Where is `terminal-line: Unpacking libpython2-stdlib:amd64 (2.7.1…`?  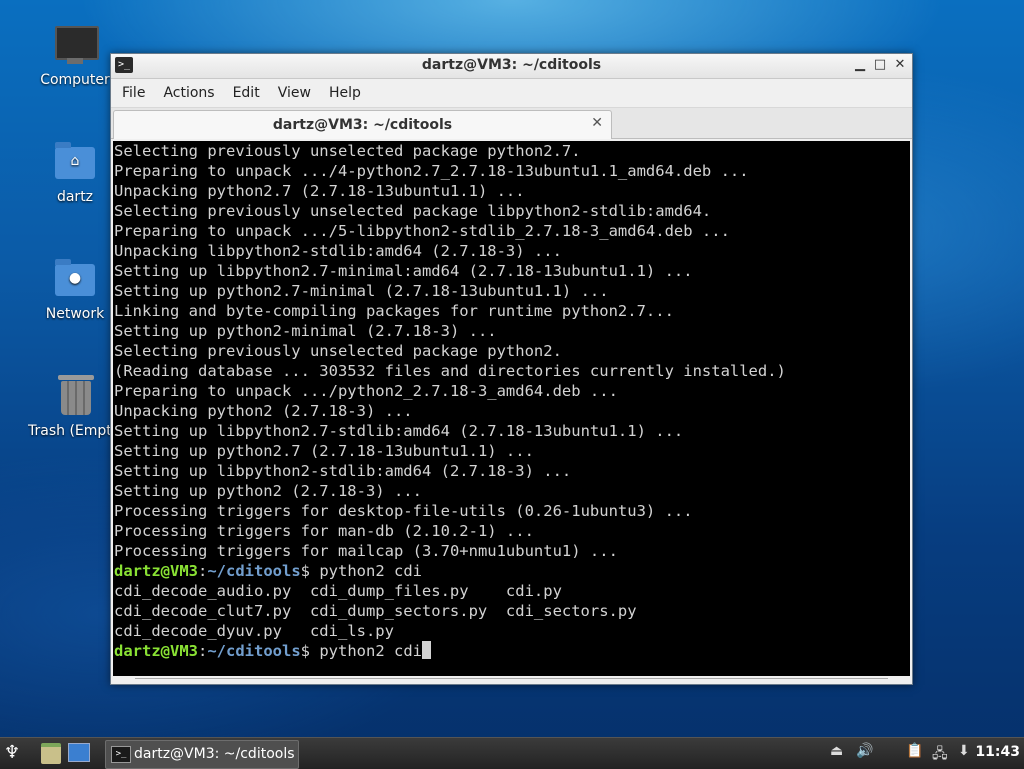
terminal-line: Unpacking libpython2-stdlib:amd64 (2.7.1… is located at coordinates (338, 251).